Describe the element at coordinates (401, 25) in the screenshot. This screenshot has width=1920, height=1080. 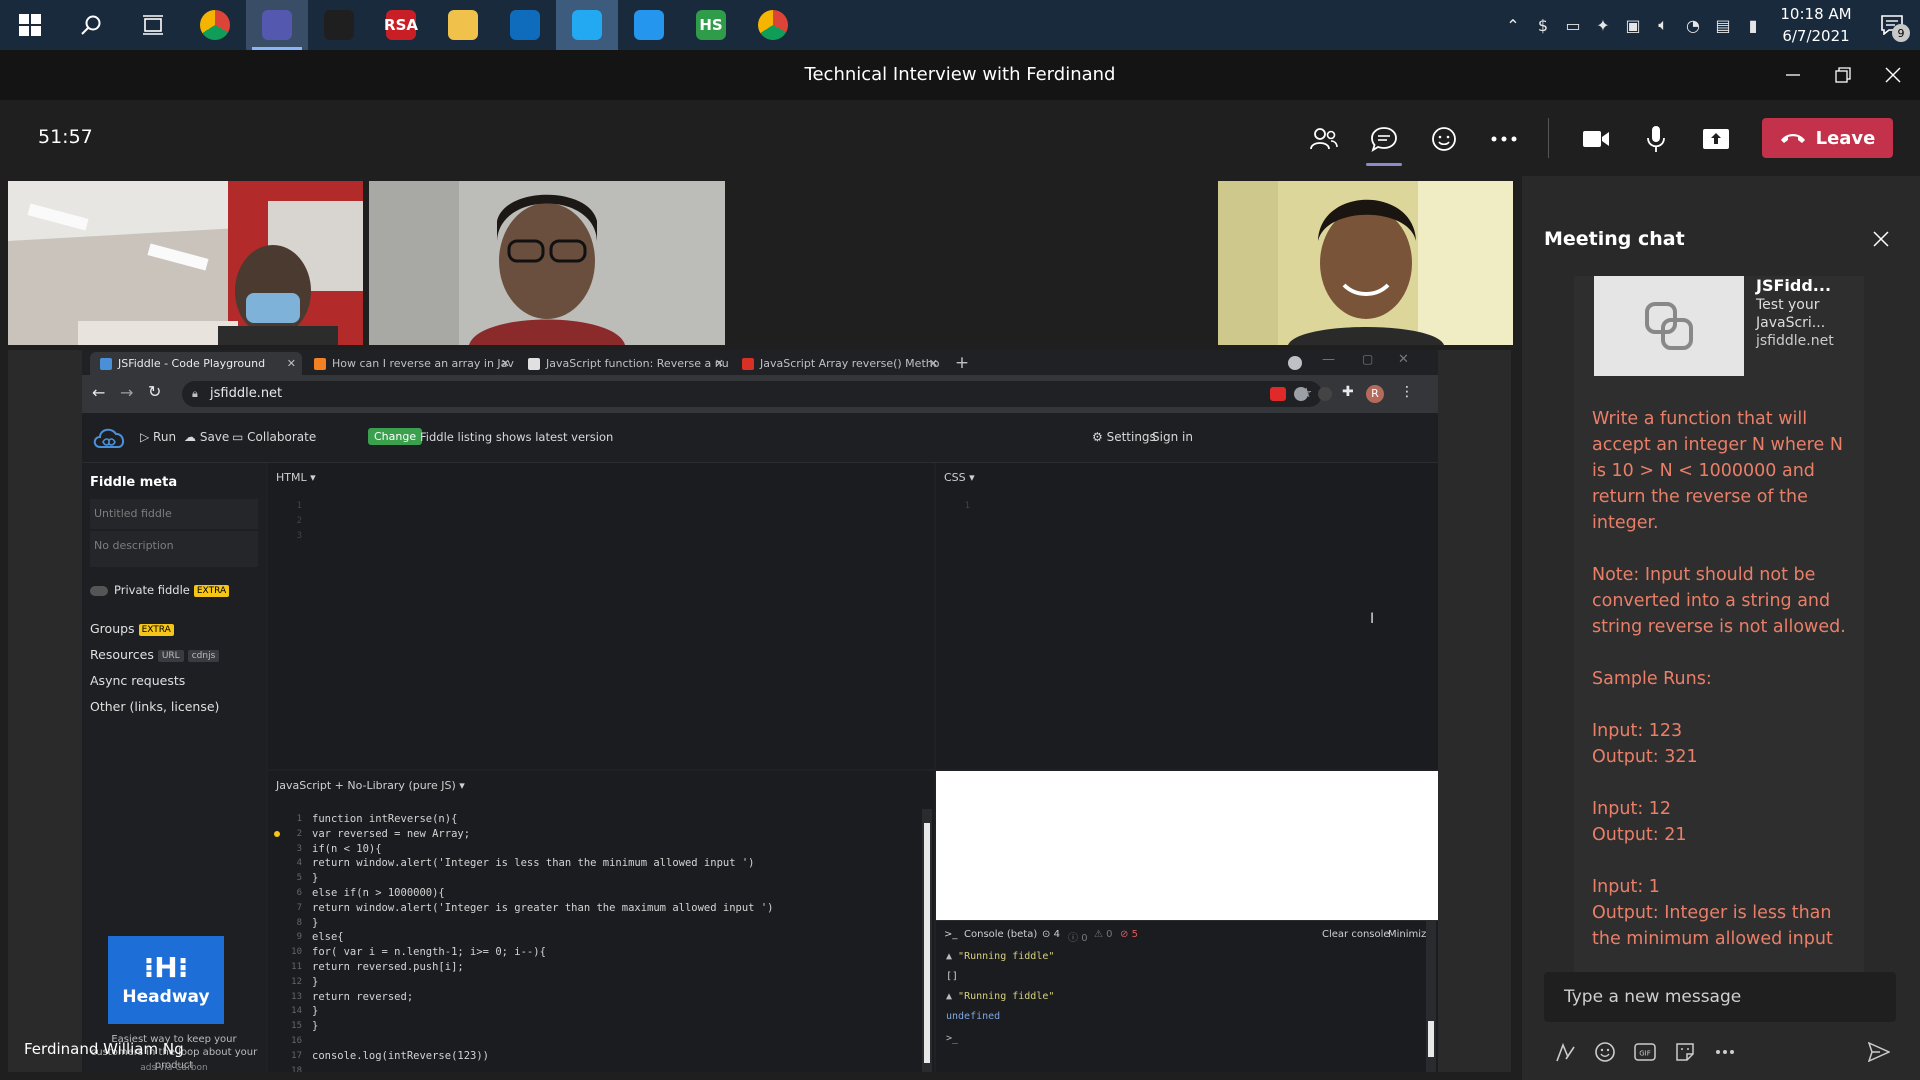
I see `taskbar-app-button: RSA` at that location.